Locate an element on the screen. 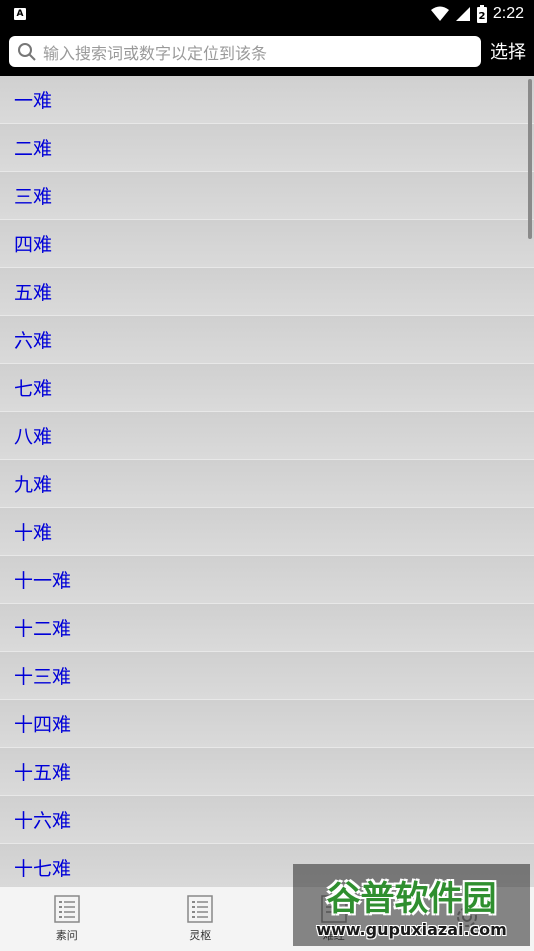  watermark-url: www.gupuxiazai.com is located at coordinates (411, 929).